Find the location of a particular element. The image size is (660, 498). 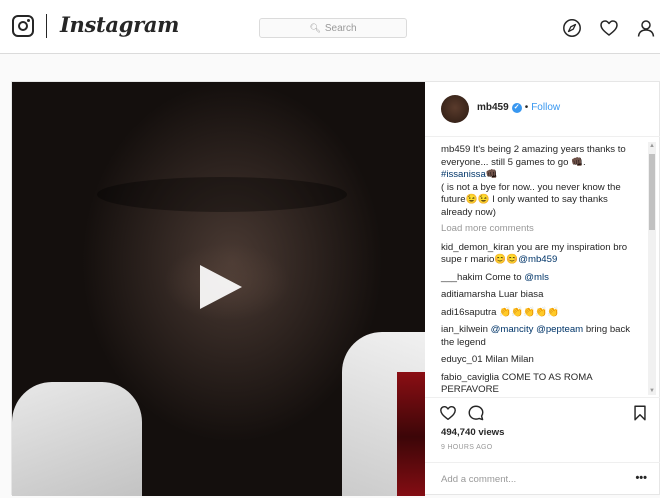

post-header: mb459 ✓ • Follow is located at coordinates (542, 109).